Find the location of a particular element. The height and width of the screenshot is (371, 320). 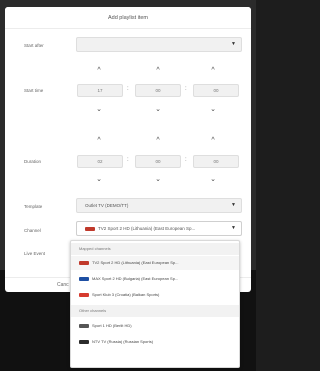

start-time-label: Start time is located at coordinates (34, 90).